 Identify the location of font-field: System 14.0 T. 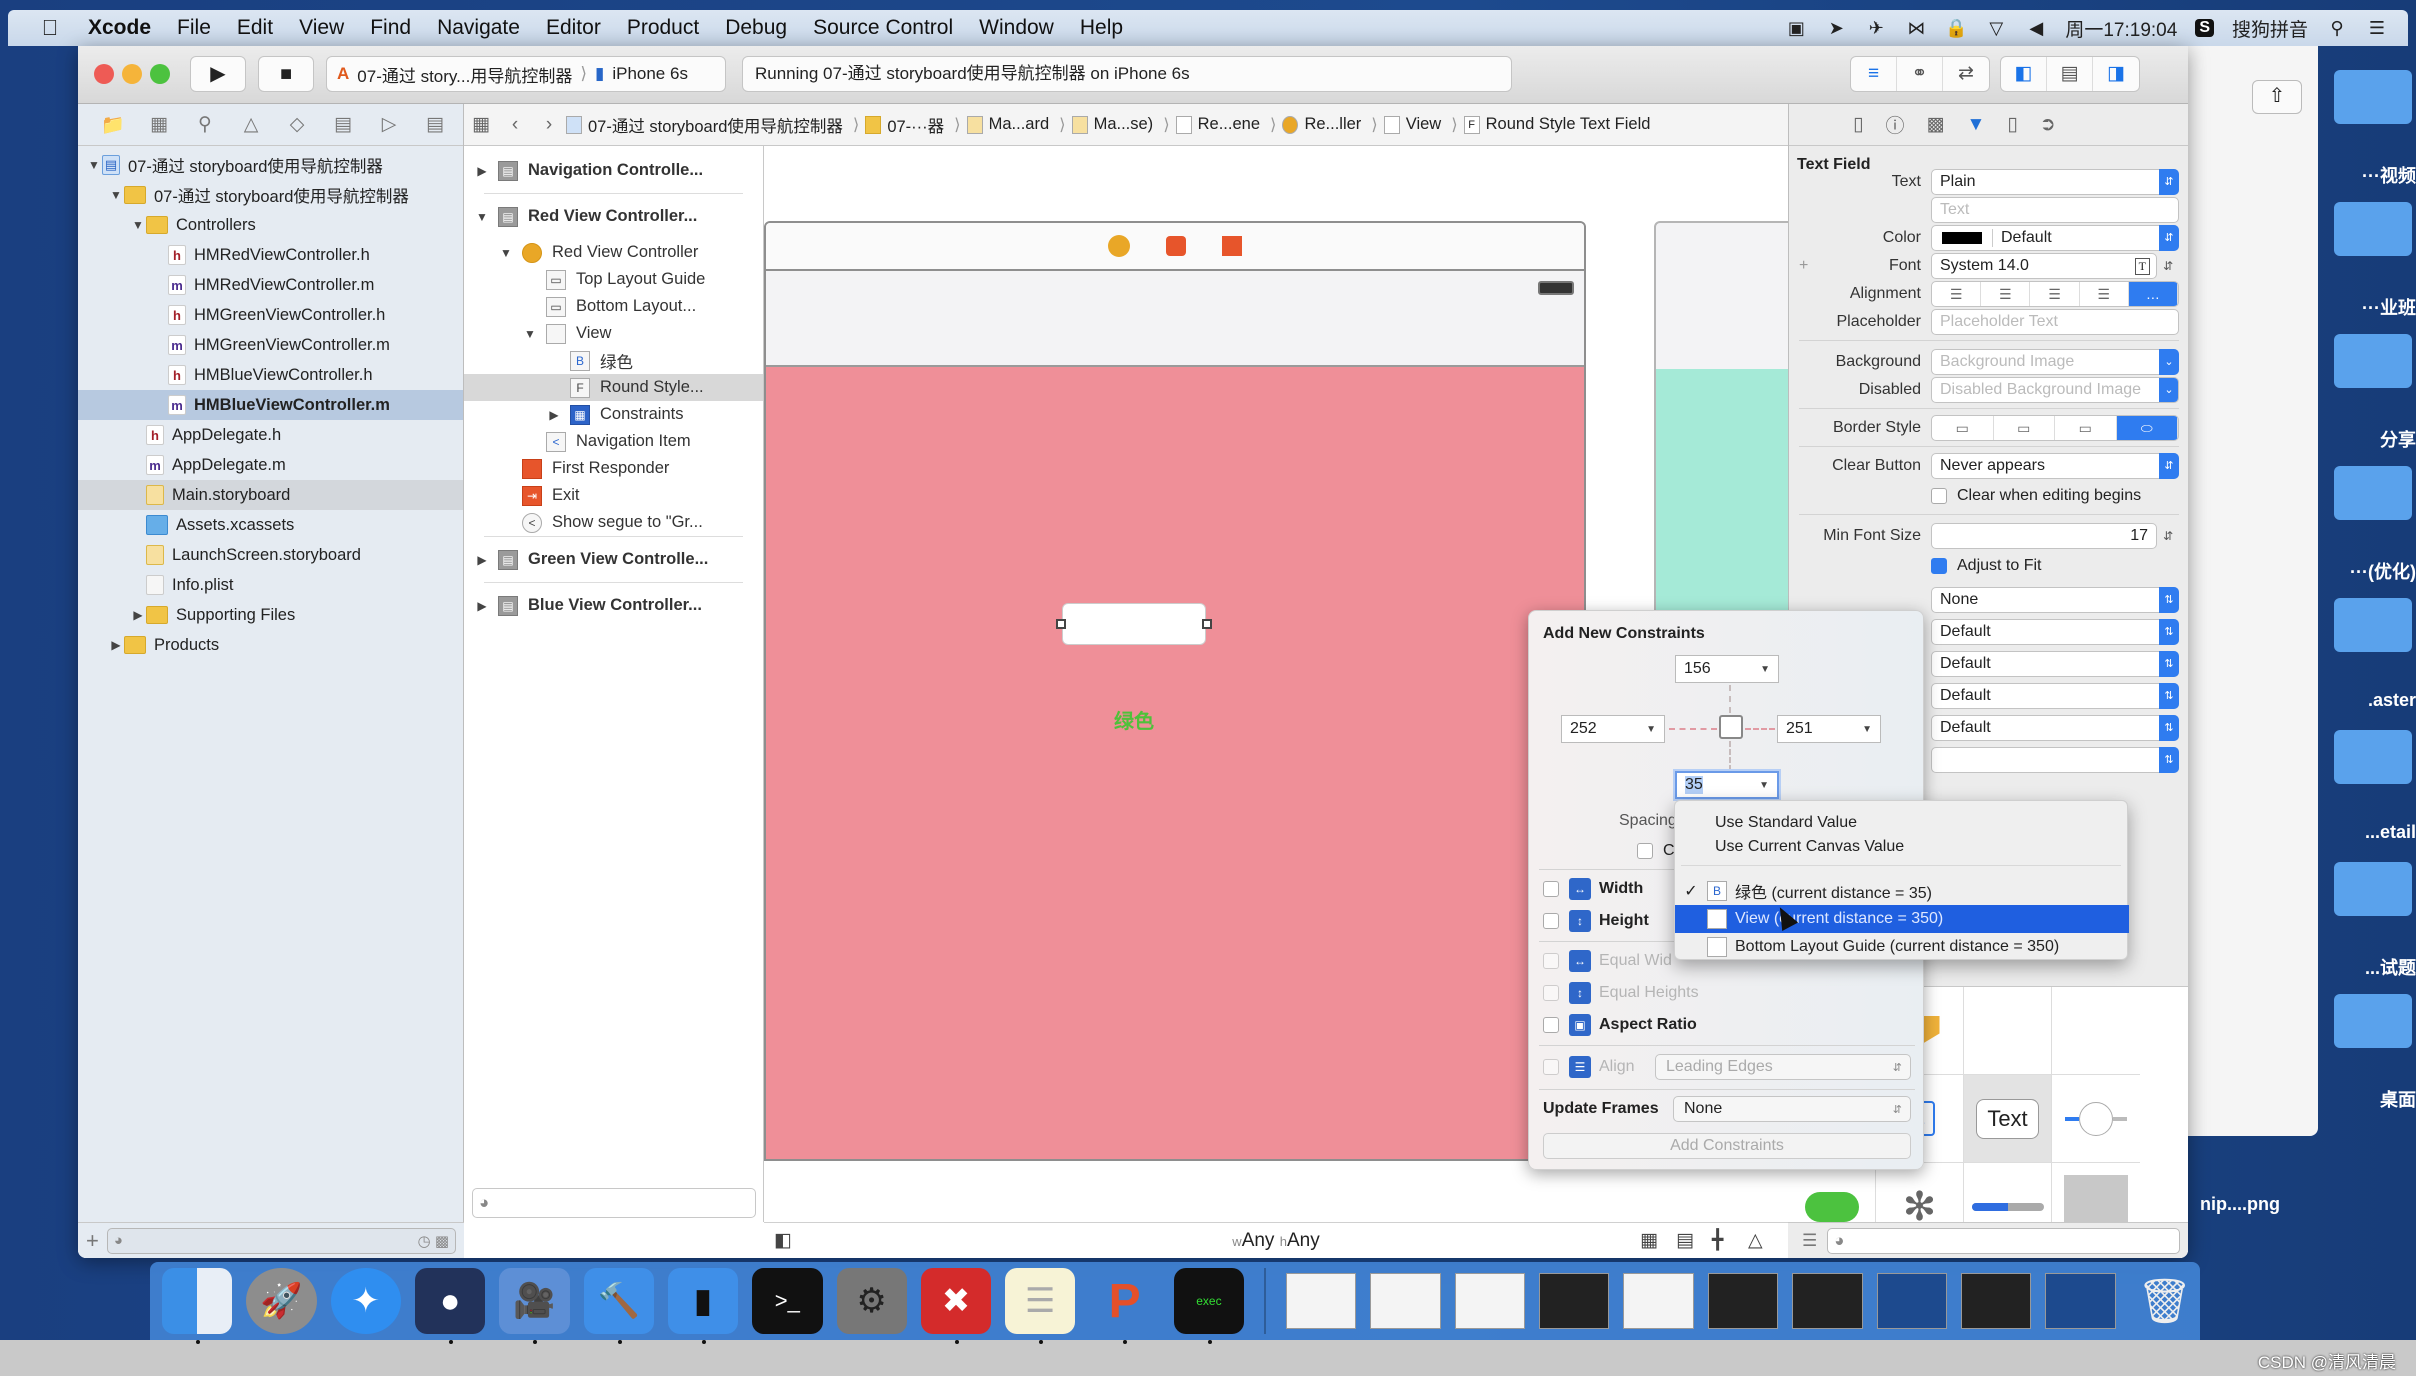
(2044, 266).